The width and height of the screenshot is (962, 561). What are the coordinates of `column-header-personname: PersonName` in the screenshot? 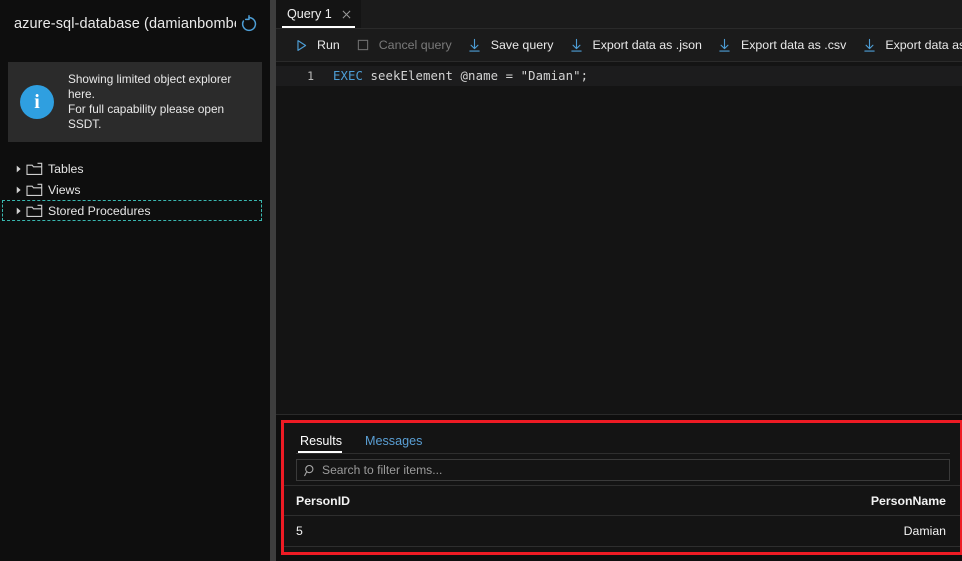 It's located at (909, 501).